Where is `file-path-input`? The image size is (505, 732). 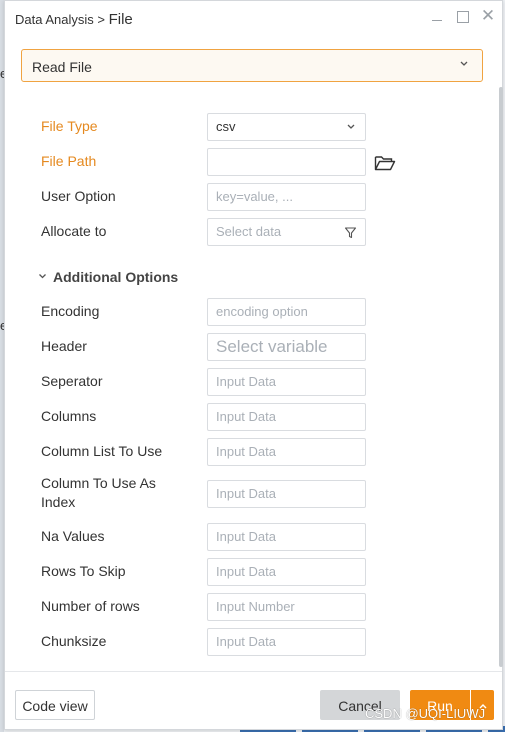
file-path-input is located at coordinates (286, 162).